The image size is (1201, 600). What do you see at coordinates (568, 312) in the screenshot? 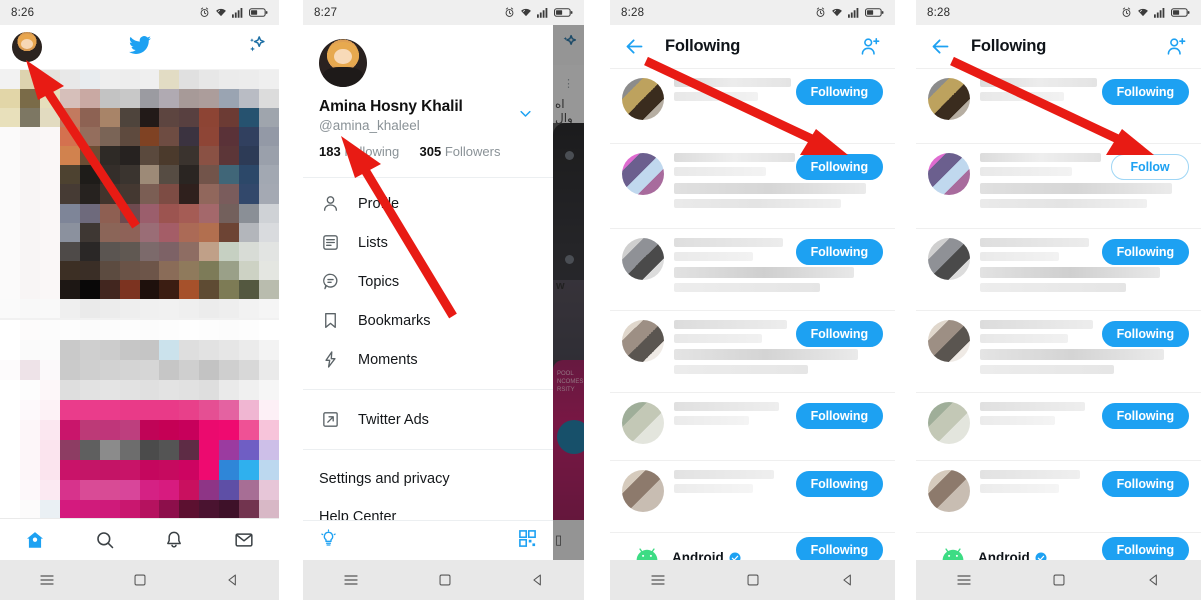
I see `dimmed-background-screen: ⋮ اه وال POOL NCOMES RSITY ▯ w` at bounding box center [568, 312].